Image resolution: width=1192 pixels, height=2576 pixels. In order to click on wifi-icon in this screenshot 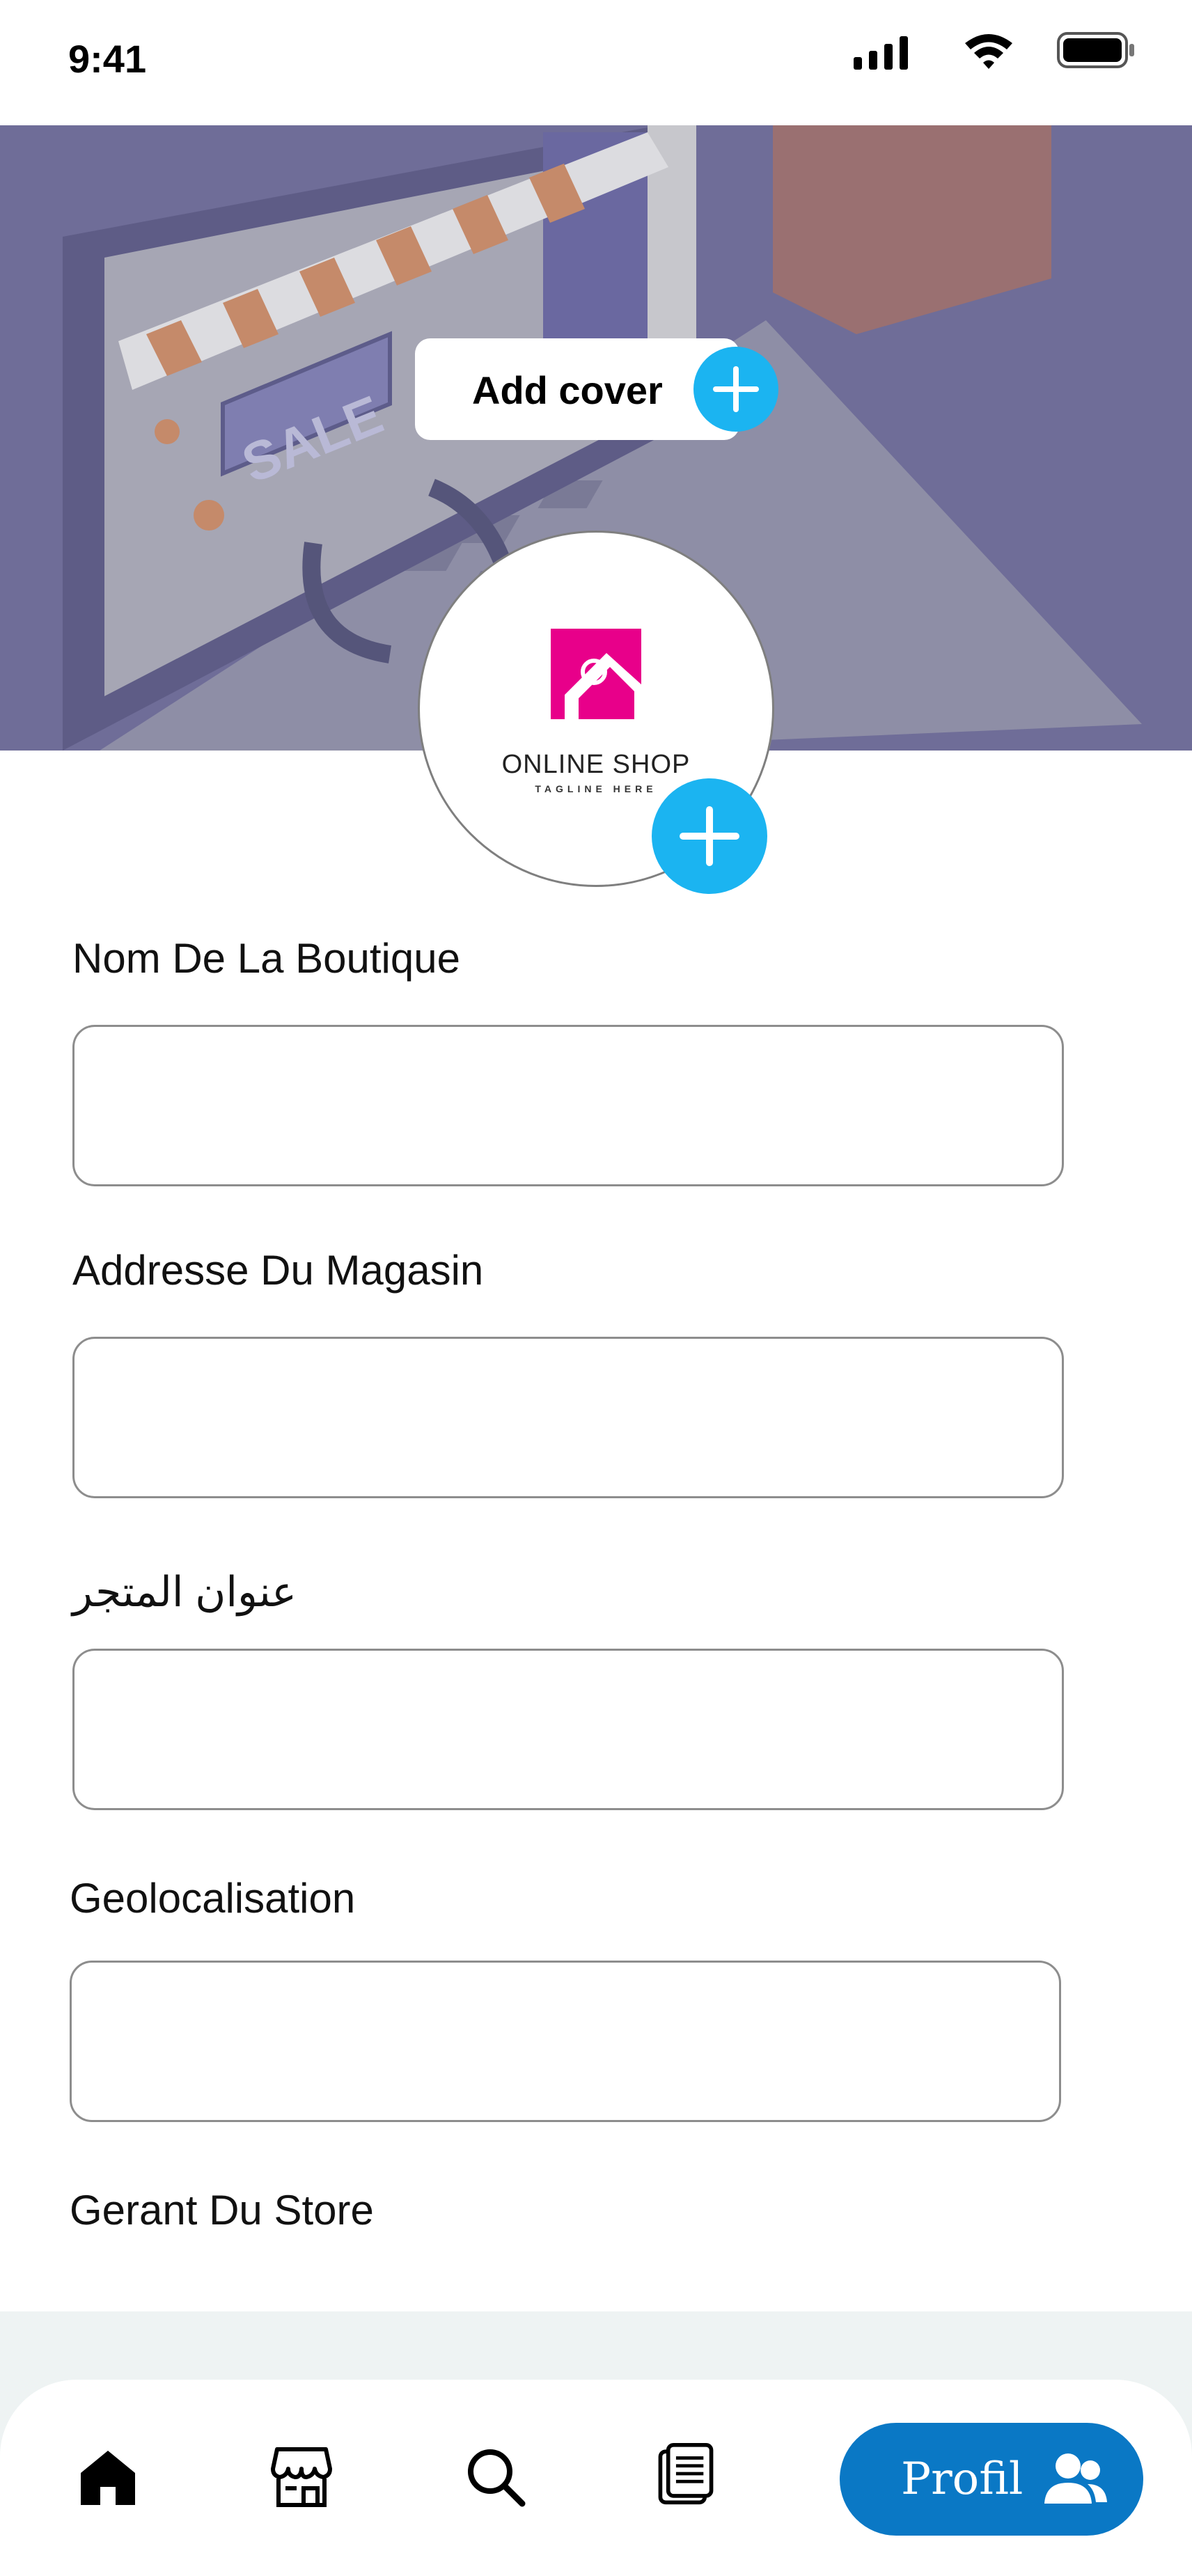, I will do `click(988, 51)`.